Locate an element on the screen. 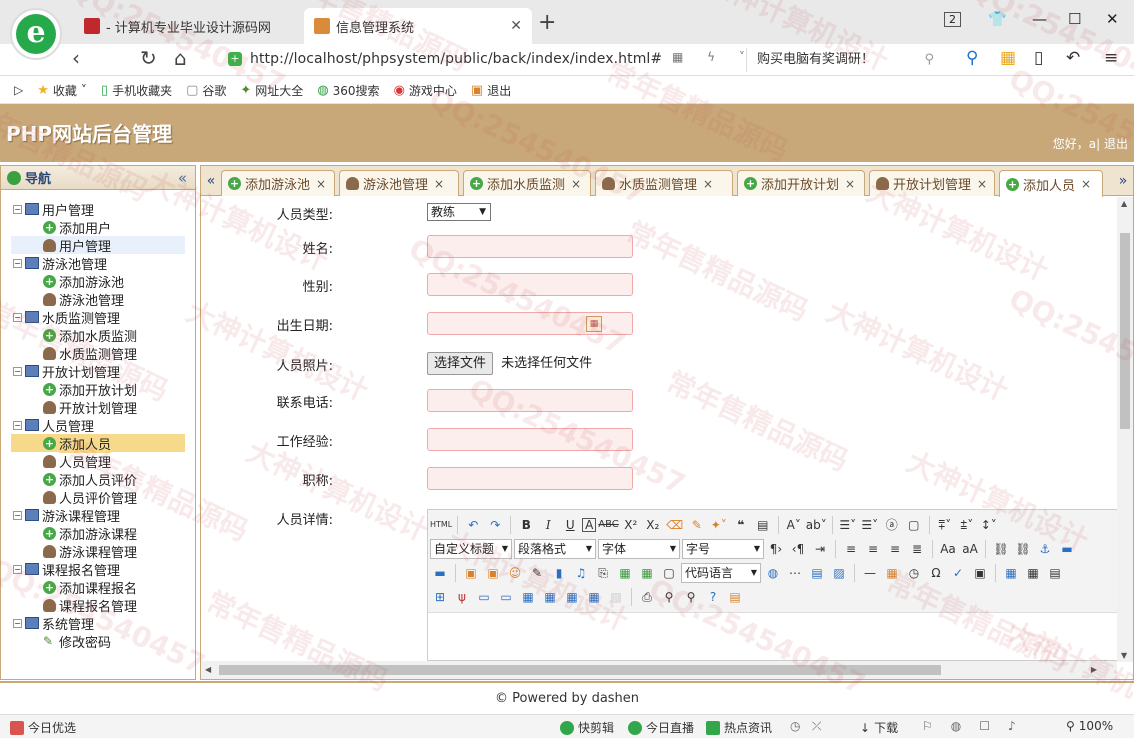  insert-image-icon: ▣ is located at coordinates (471, 573).